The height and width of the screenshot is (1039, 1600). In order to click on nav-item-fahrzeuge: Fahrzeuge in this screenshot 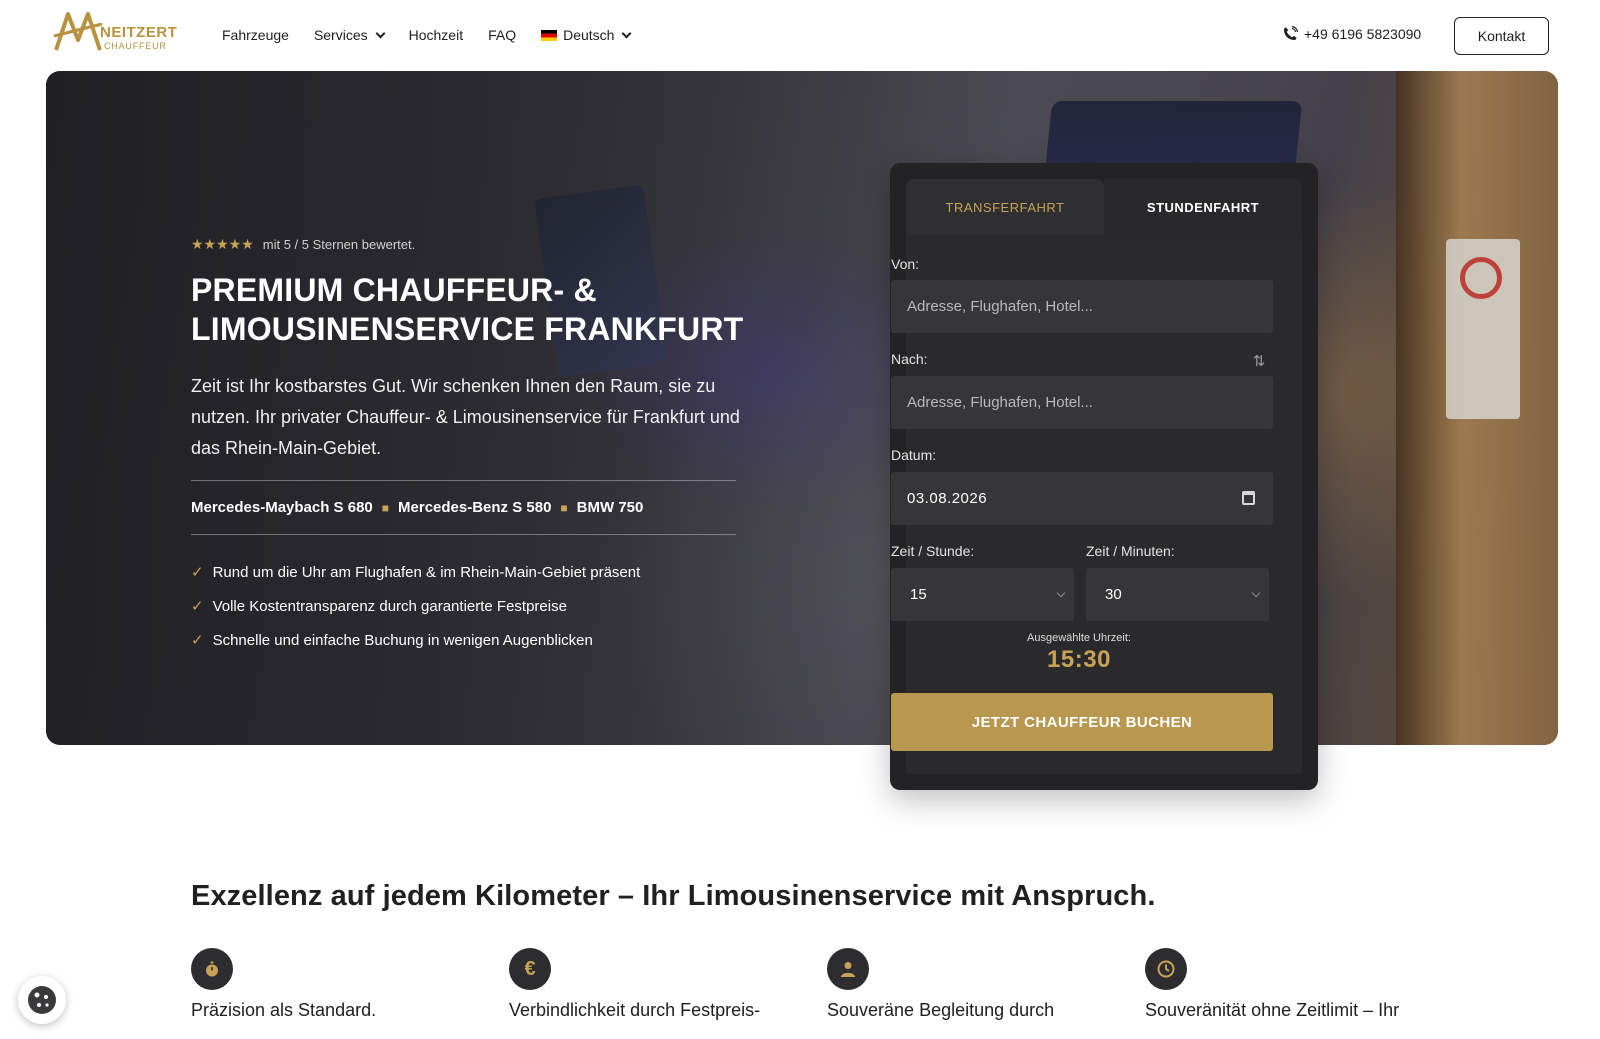, I will do `click(255, 35)`.